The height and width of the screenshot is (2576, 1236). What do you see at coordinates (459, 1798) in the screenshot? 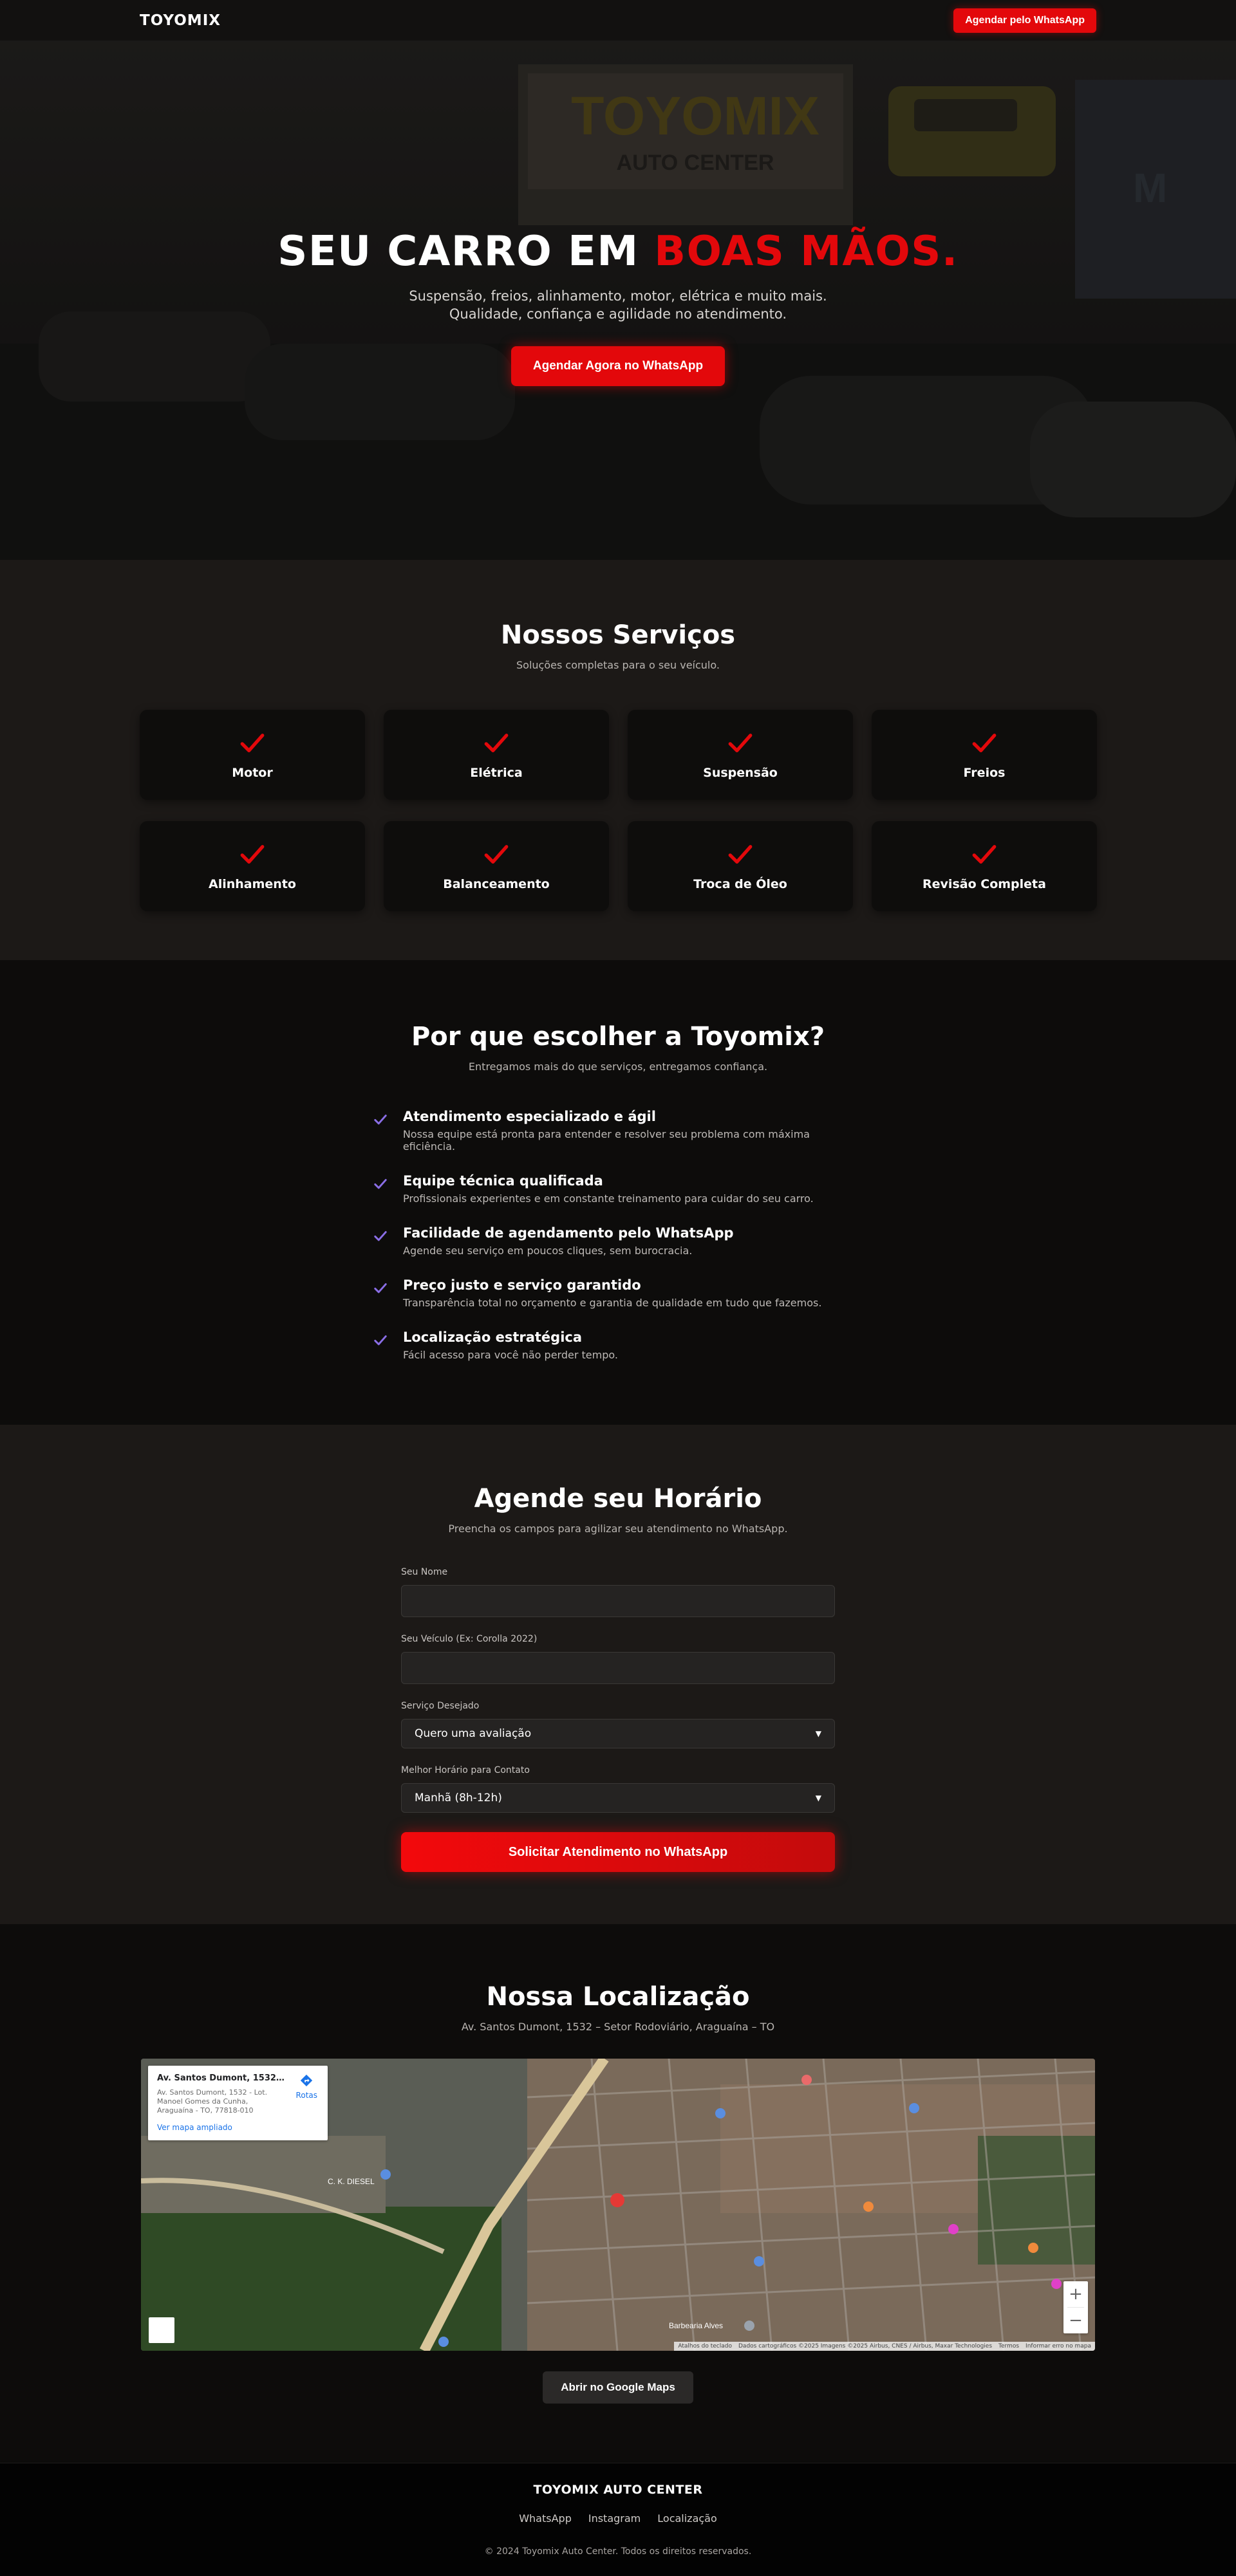
I see `time-select-value: Manhã (8h-12h)` at bounding box center [459, 1798].